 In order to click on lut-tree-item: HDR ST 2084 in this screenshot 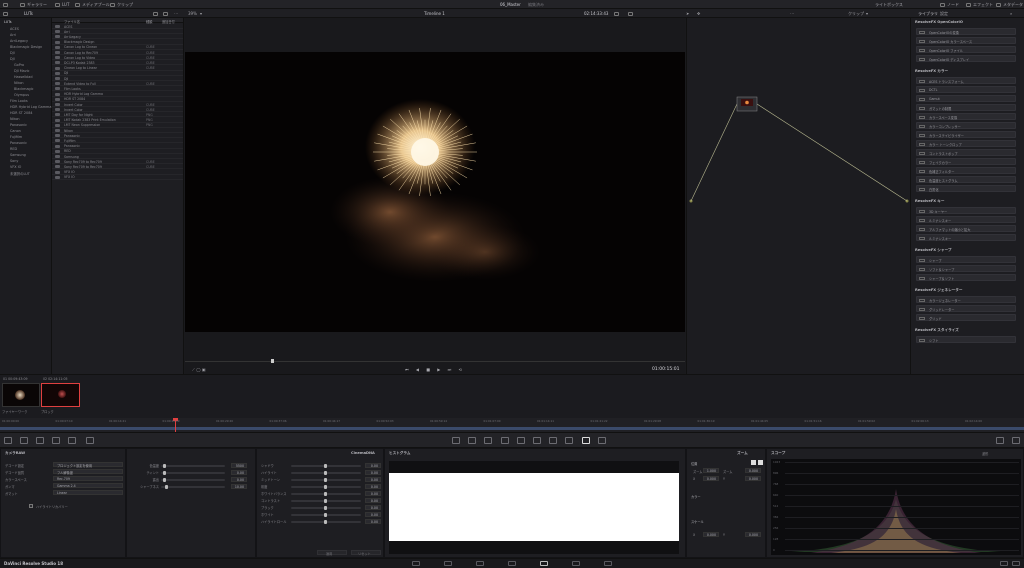, I will do `click(21, 113)`.